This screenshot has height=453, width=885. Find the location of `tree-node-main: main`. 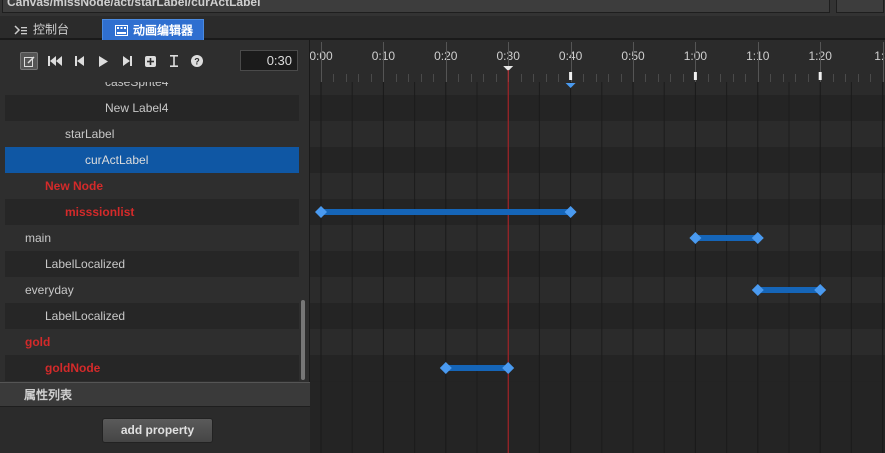

tree-node-main: main is located at coordinates (152, 238).